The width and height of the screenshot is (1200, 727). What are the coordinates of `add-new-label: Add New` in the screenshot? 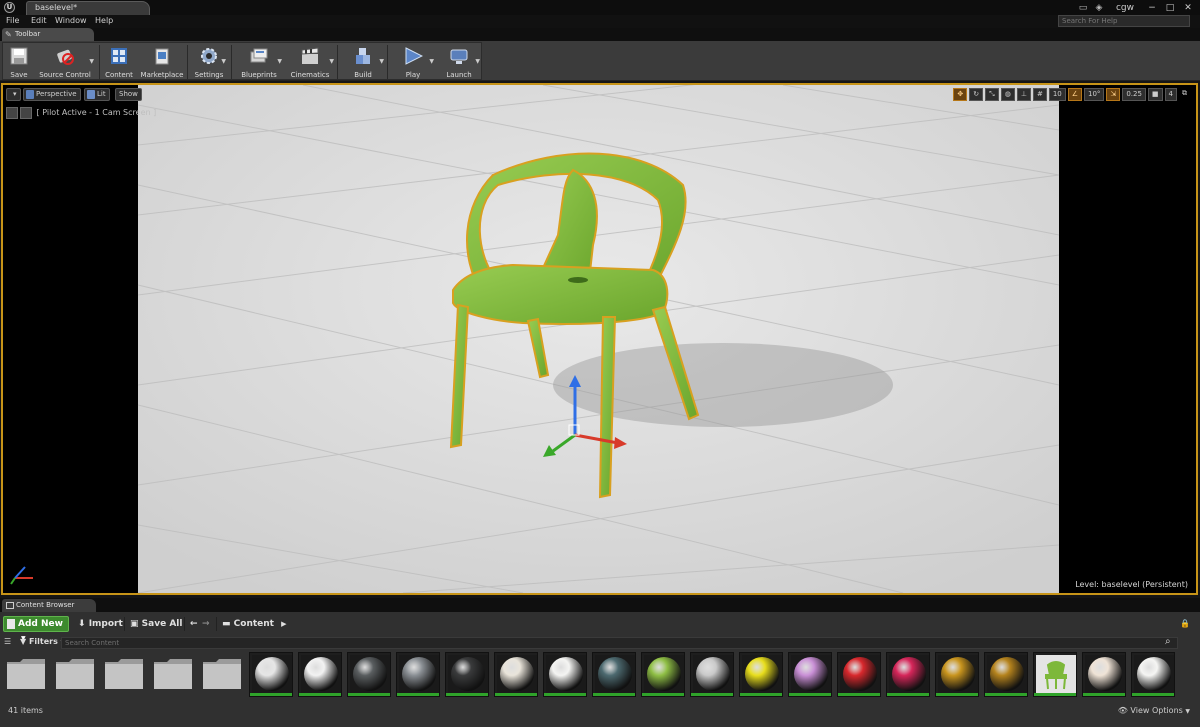 It's located at (40, 624).